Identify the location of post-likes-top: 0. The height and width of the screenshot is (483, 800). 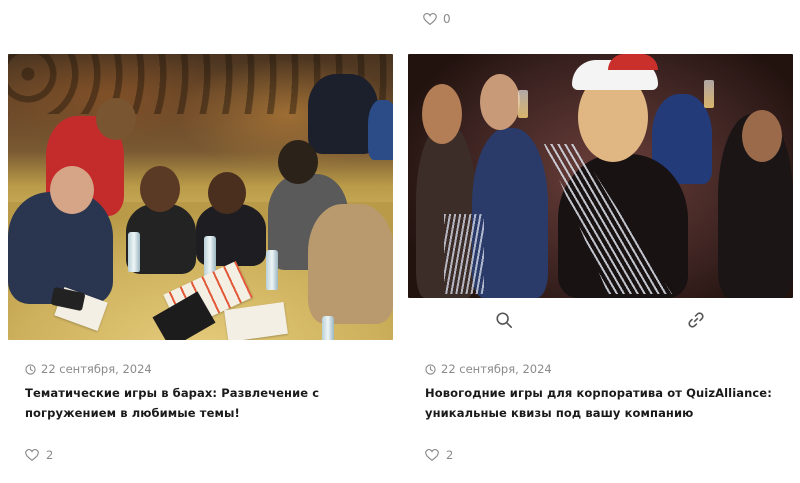
(437, 19).